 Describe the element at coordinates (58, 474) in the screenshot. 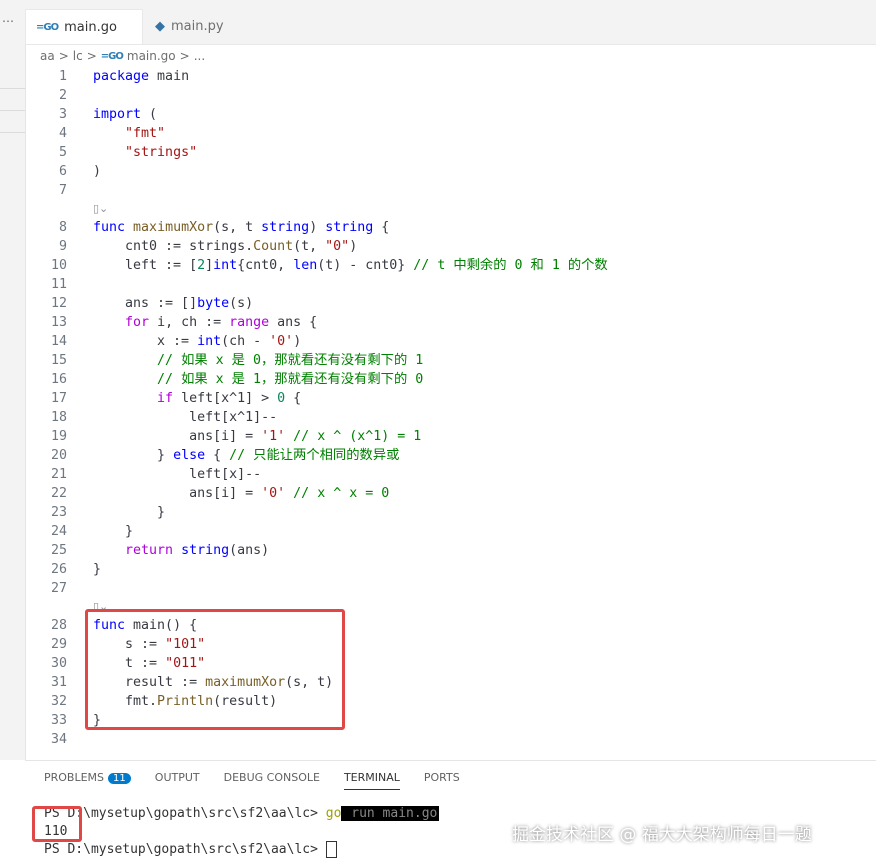

I see `line-number: 21` at that location.